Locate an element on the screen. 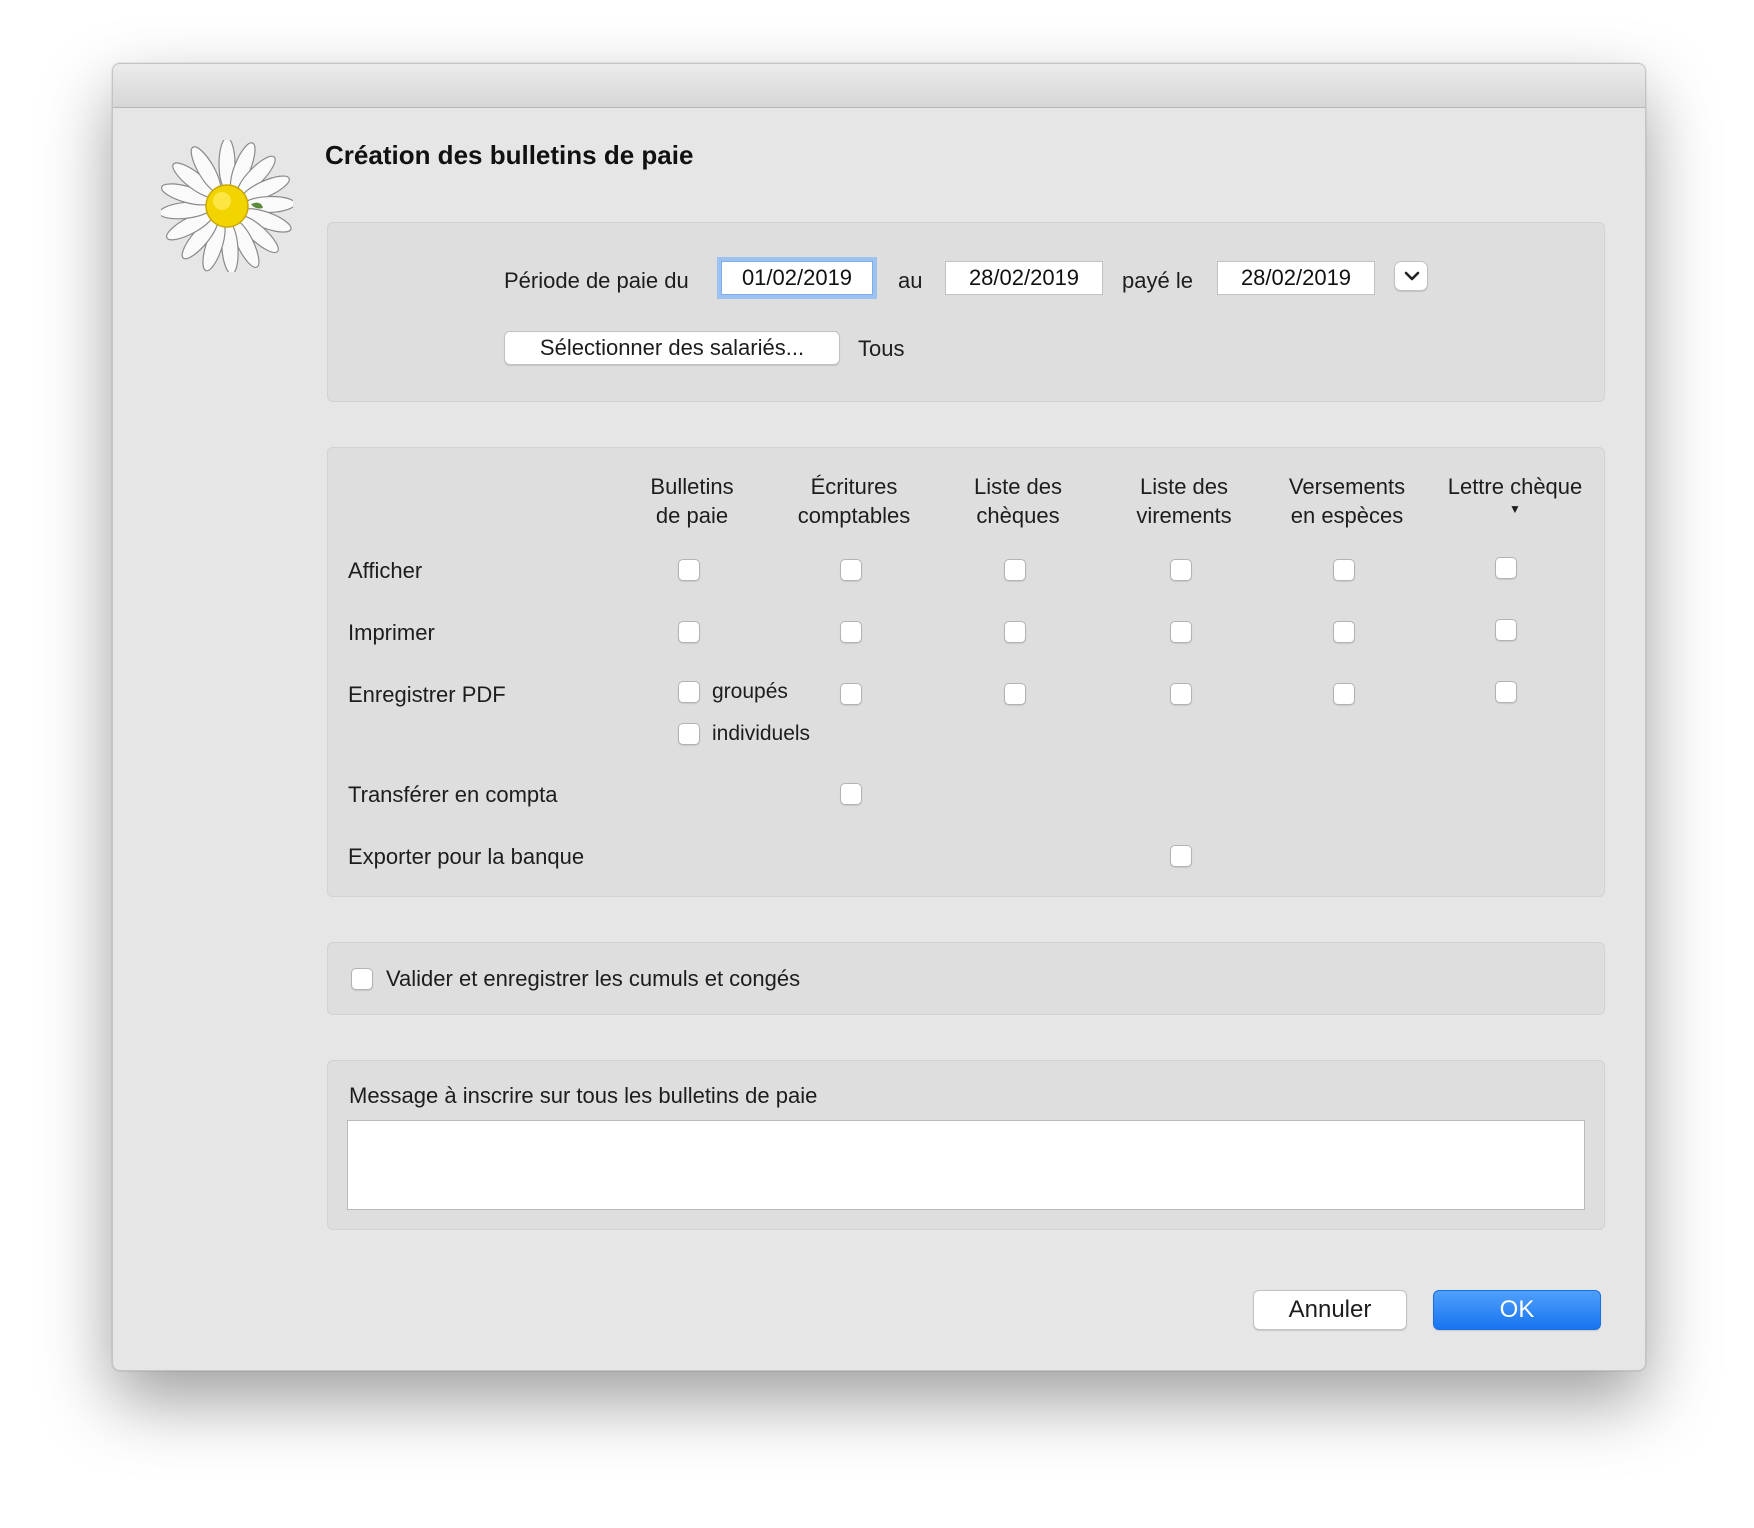 The height and width of the screenshot is (1528, 1754). checkbox-display-accounting is located at coordinates (851, 570).